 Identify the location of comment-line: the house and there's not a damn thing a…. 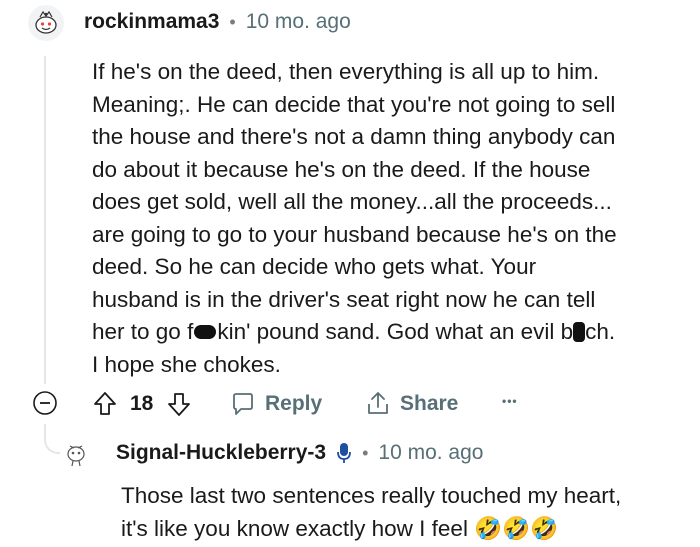
(354, 136).